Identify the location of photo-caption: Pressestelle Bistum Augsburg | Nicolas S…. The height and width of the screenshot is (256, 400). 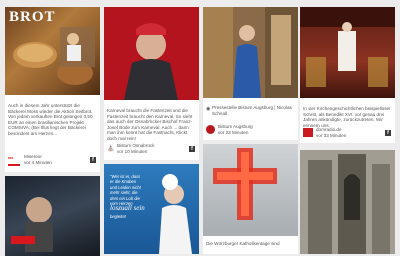
(252, 110).